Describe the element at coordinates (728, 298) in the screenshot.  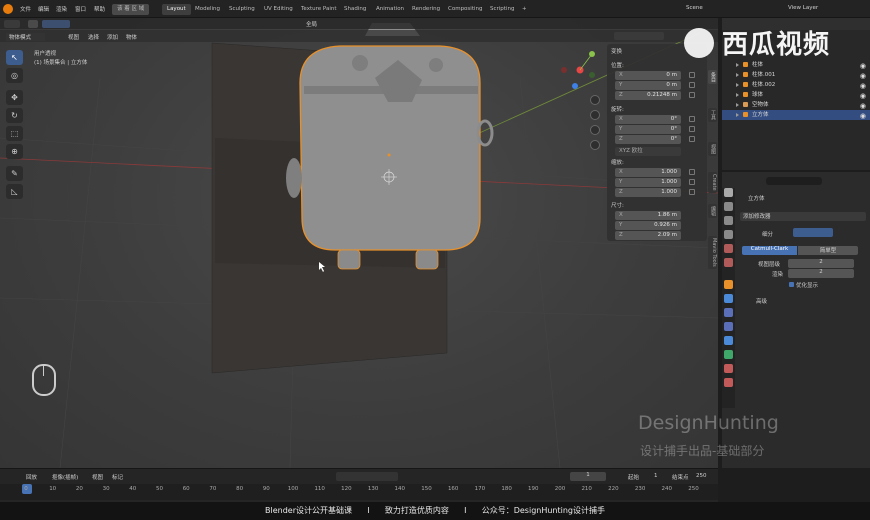
I see `modifier-tab-icon` at that location.